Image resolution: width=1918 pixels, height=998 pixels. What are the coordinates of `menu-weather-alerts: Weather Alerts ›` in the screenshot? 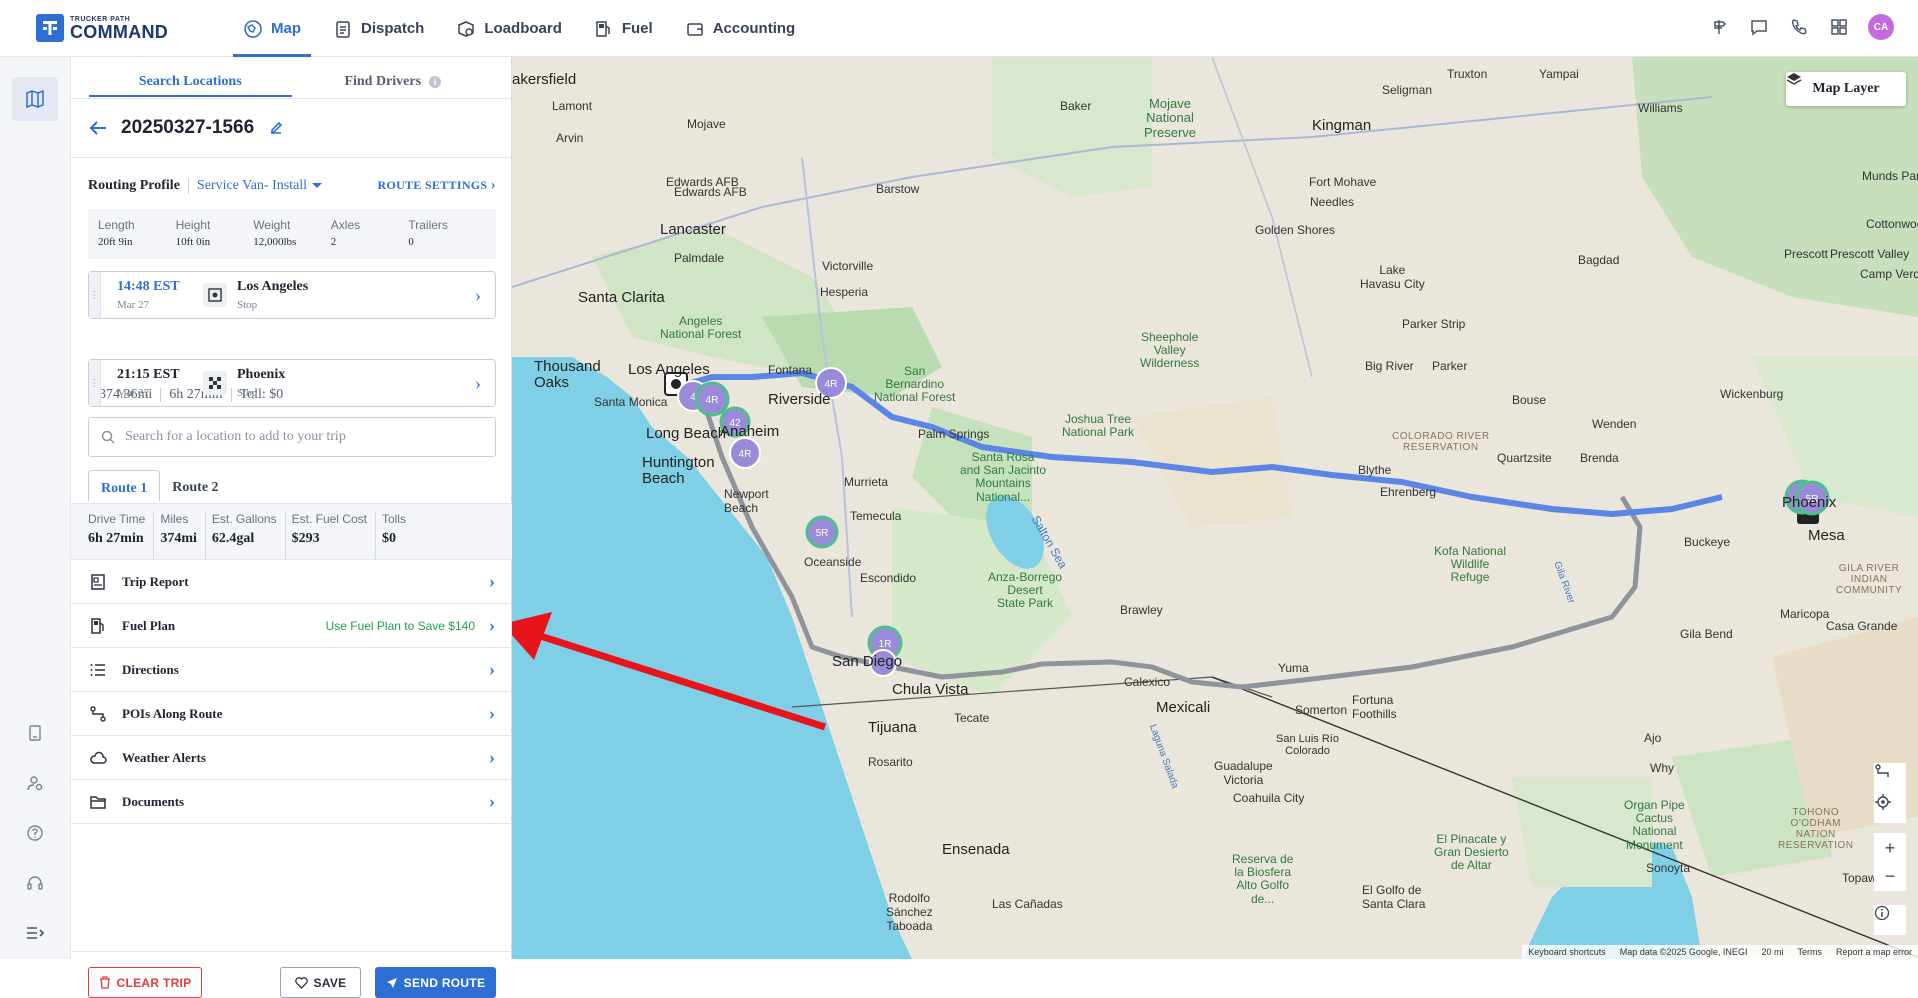 It's located at (291, 758).